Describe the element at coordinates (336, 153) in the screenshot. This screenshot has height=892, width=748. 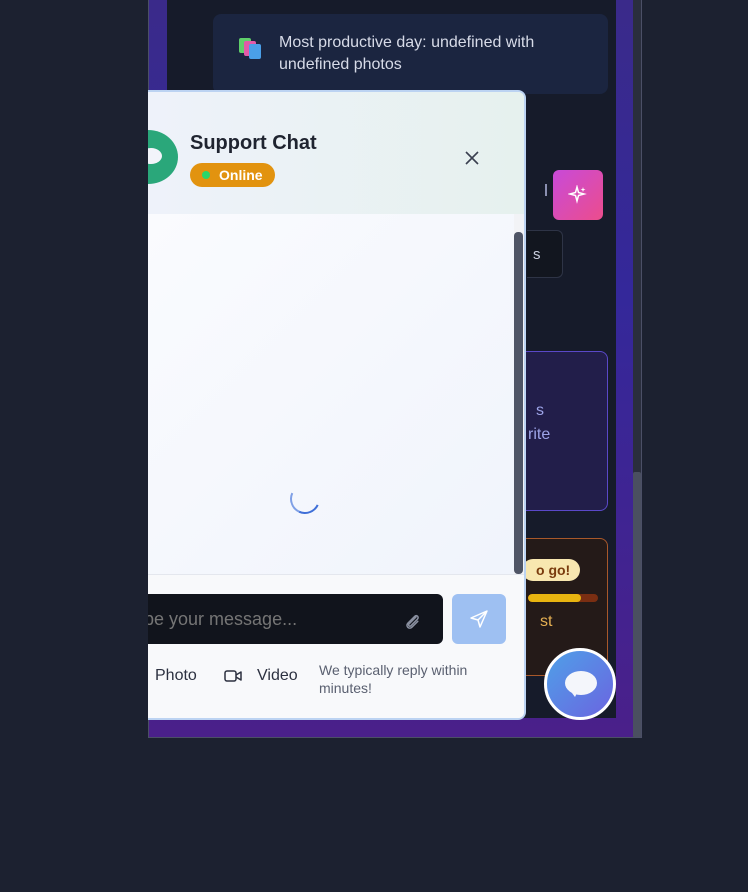
I see `chat-header: Support Chat Online` at that location.